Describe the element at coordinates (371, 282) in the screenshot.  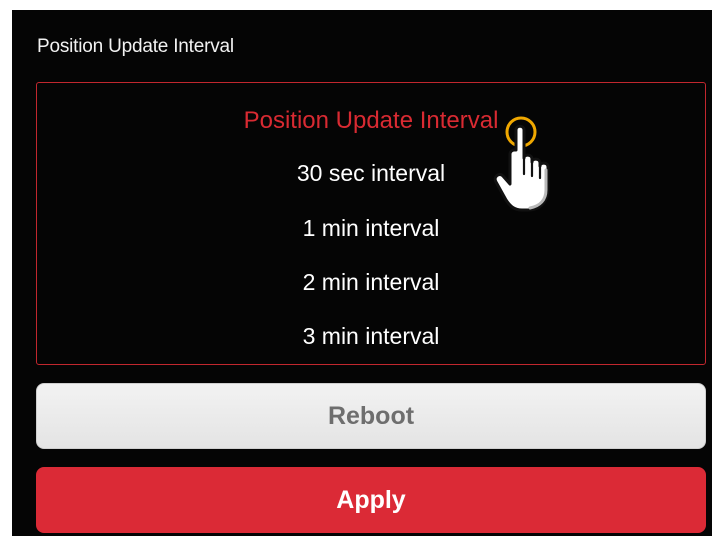
I see `option-2-min-interval: 2 min interval` at that location.